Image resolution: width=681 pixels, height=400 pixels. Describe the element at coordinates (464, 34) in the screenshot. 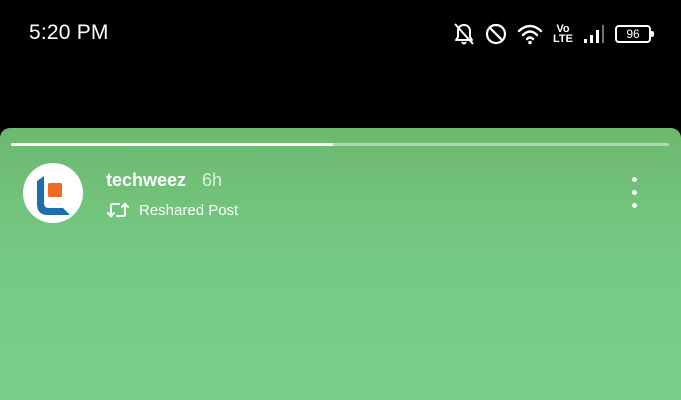

I see `notifications-off-icon` at that location.